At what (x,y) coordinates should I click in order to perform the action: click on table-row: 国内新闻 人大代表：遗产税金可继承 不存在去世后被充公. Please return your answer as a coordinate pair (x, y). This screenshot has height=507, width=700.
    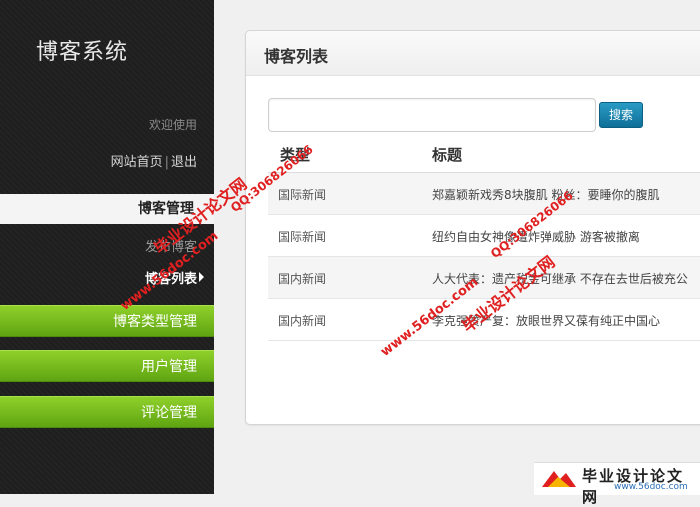
    Looking at the image, I should click on (484, 278).